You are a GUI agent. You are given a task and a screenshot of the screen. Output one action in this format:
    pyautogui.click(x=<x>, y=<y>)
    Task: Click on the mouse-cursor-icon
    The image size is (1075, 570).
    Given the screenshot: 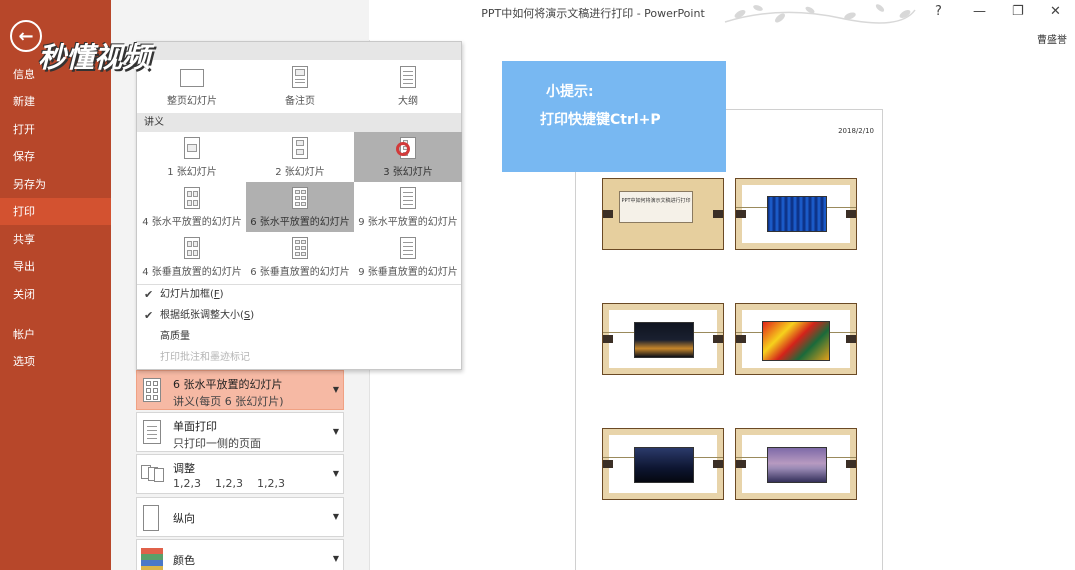 What is the action you would take?
    pyautogui.click(x=403, y=149)
    